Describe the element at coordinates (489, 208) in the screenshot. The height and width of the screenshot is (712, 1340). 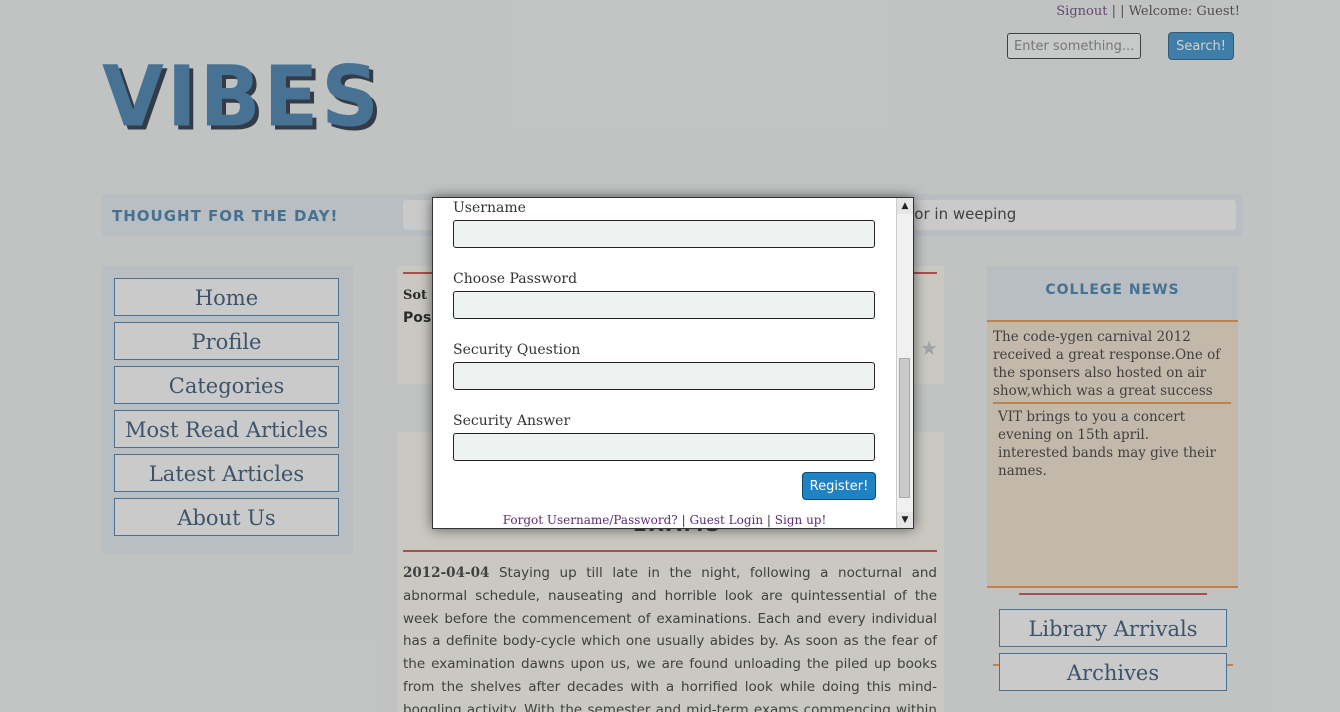
I see `username-label: Username` at that location.